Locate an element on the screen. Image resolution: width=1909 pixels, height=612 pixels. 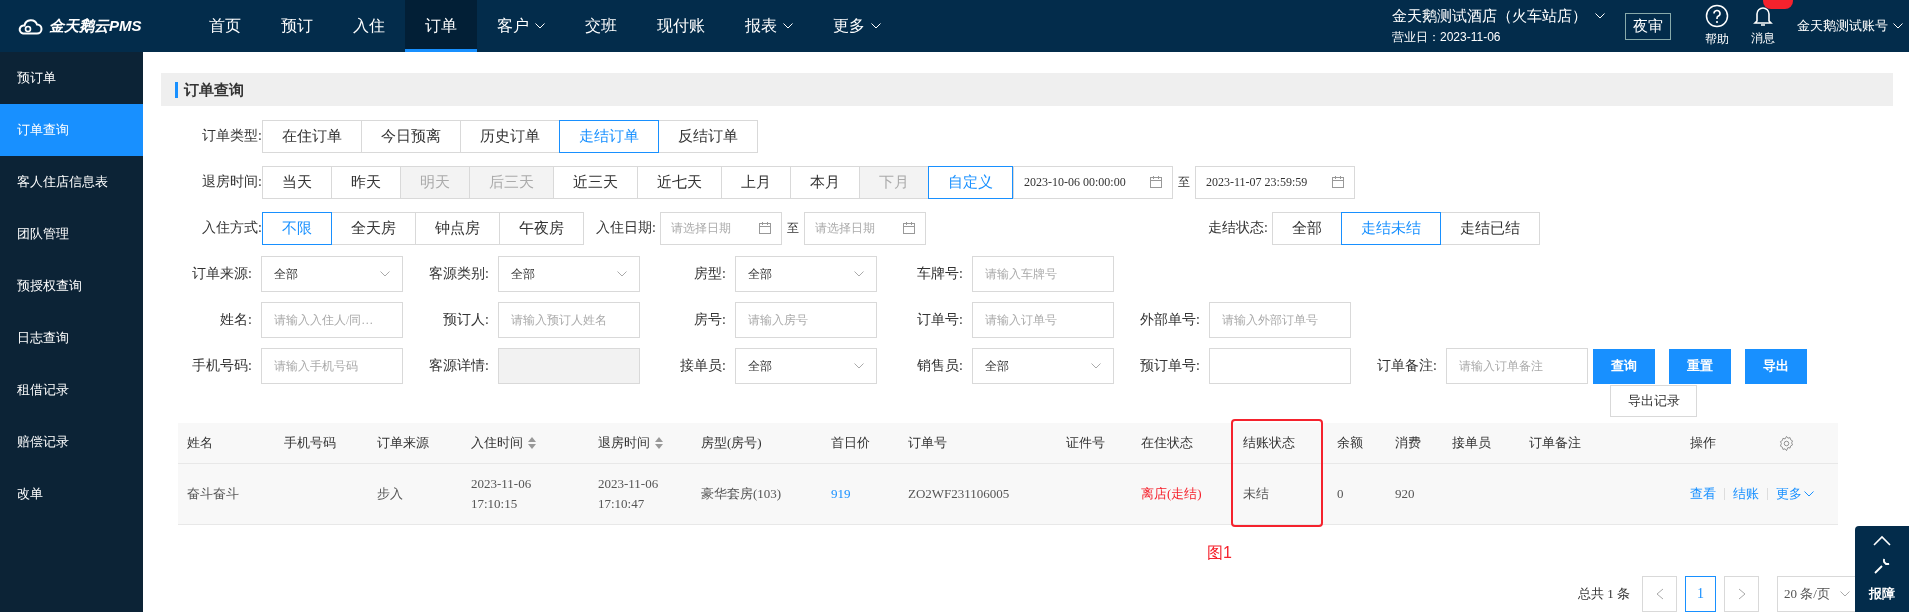
prev-page-button is located at coordinates (1659, 594).